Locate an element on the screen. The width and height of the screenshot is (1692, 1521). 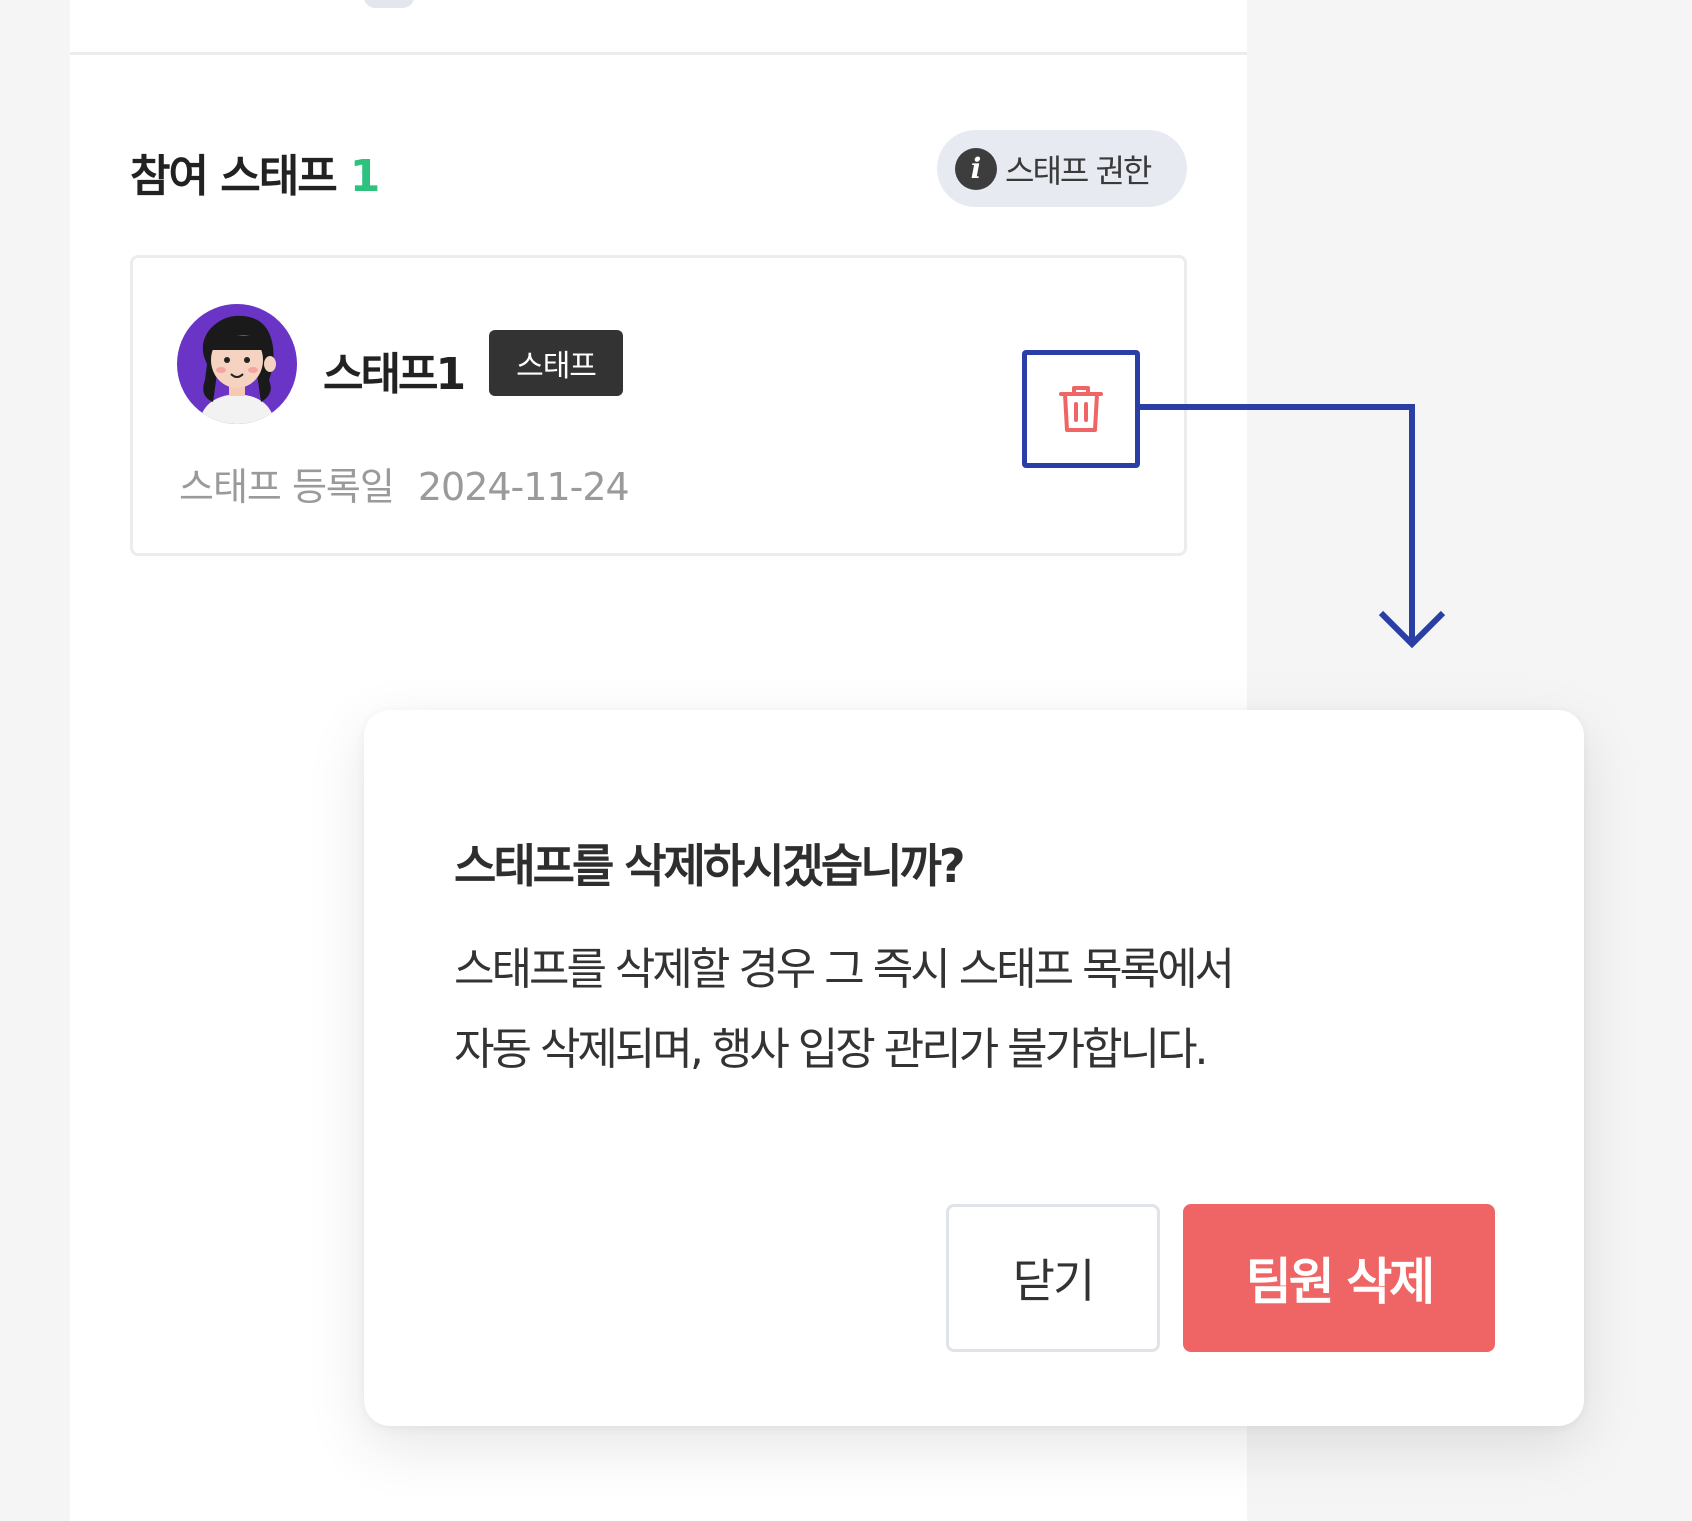
dialog-title: 스태프를 삭제하시겠습니까? is located at coordinates (710, 866).